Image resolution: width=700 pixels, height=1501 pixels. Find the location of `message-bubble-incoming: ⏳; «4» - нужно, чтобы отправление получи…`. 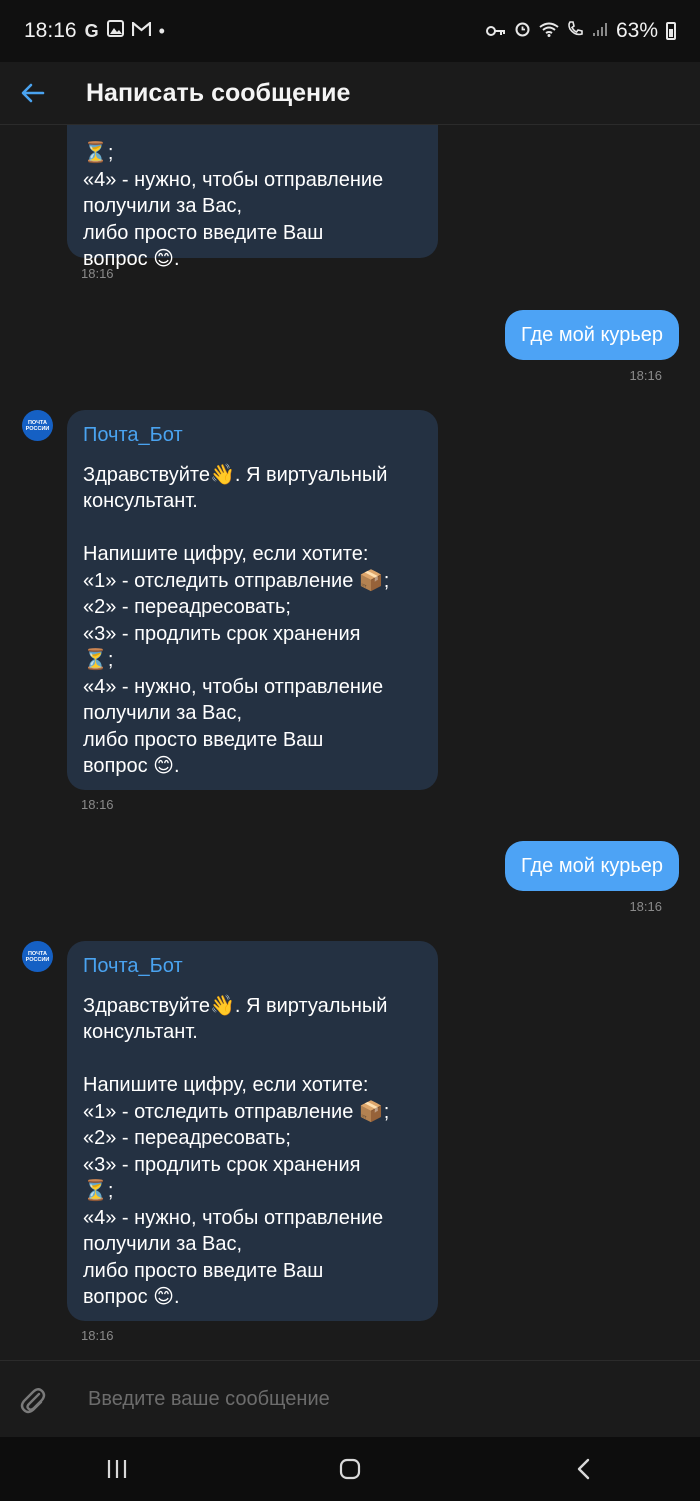

message-bubble-incoming: ⏳; «4» - нужно, чтобы отправление получи… is located at coordinates (252, 197).